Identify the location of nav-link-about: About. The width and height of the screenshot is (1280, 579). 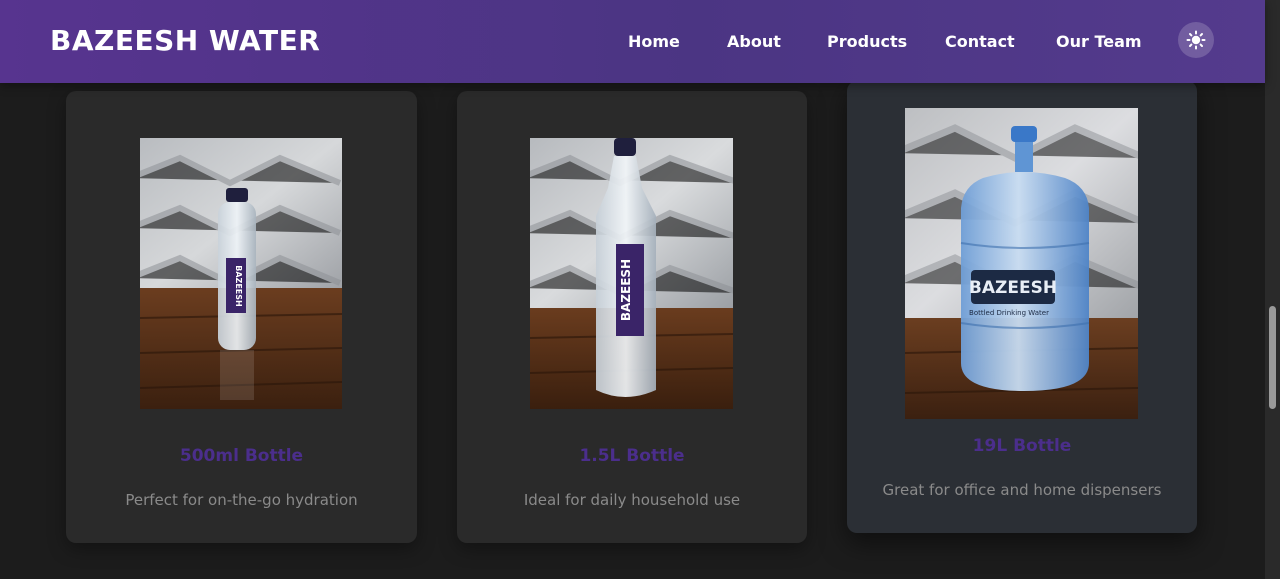
(754, 41).